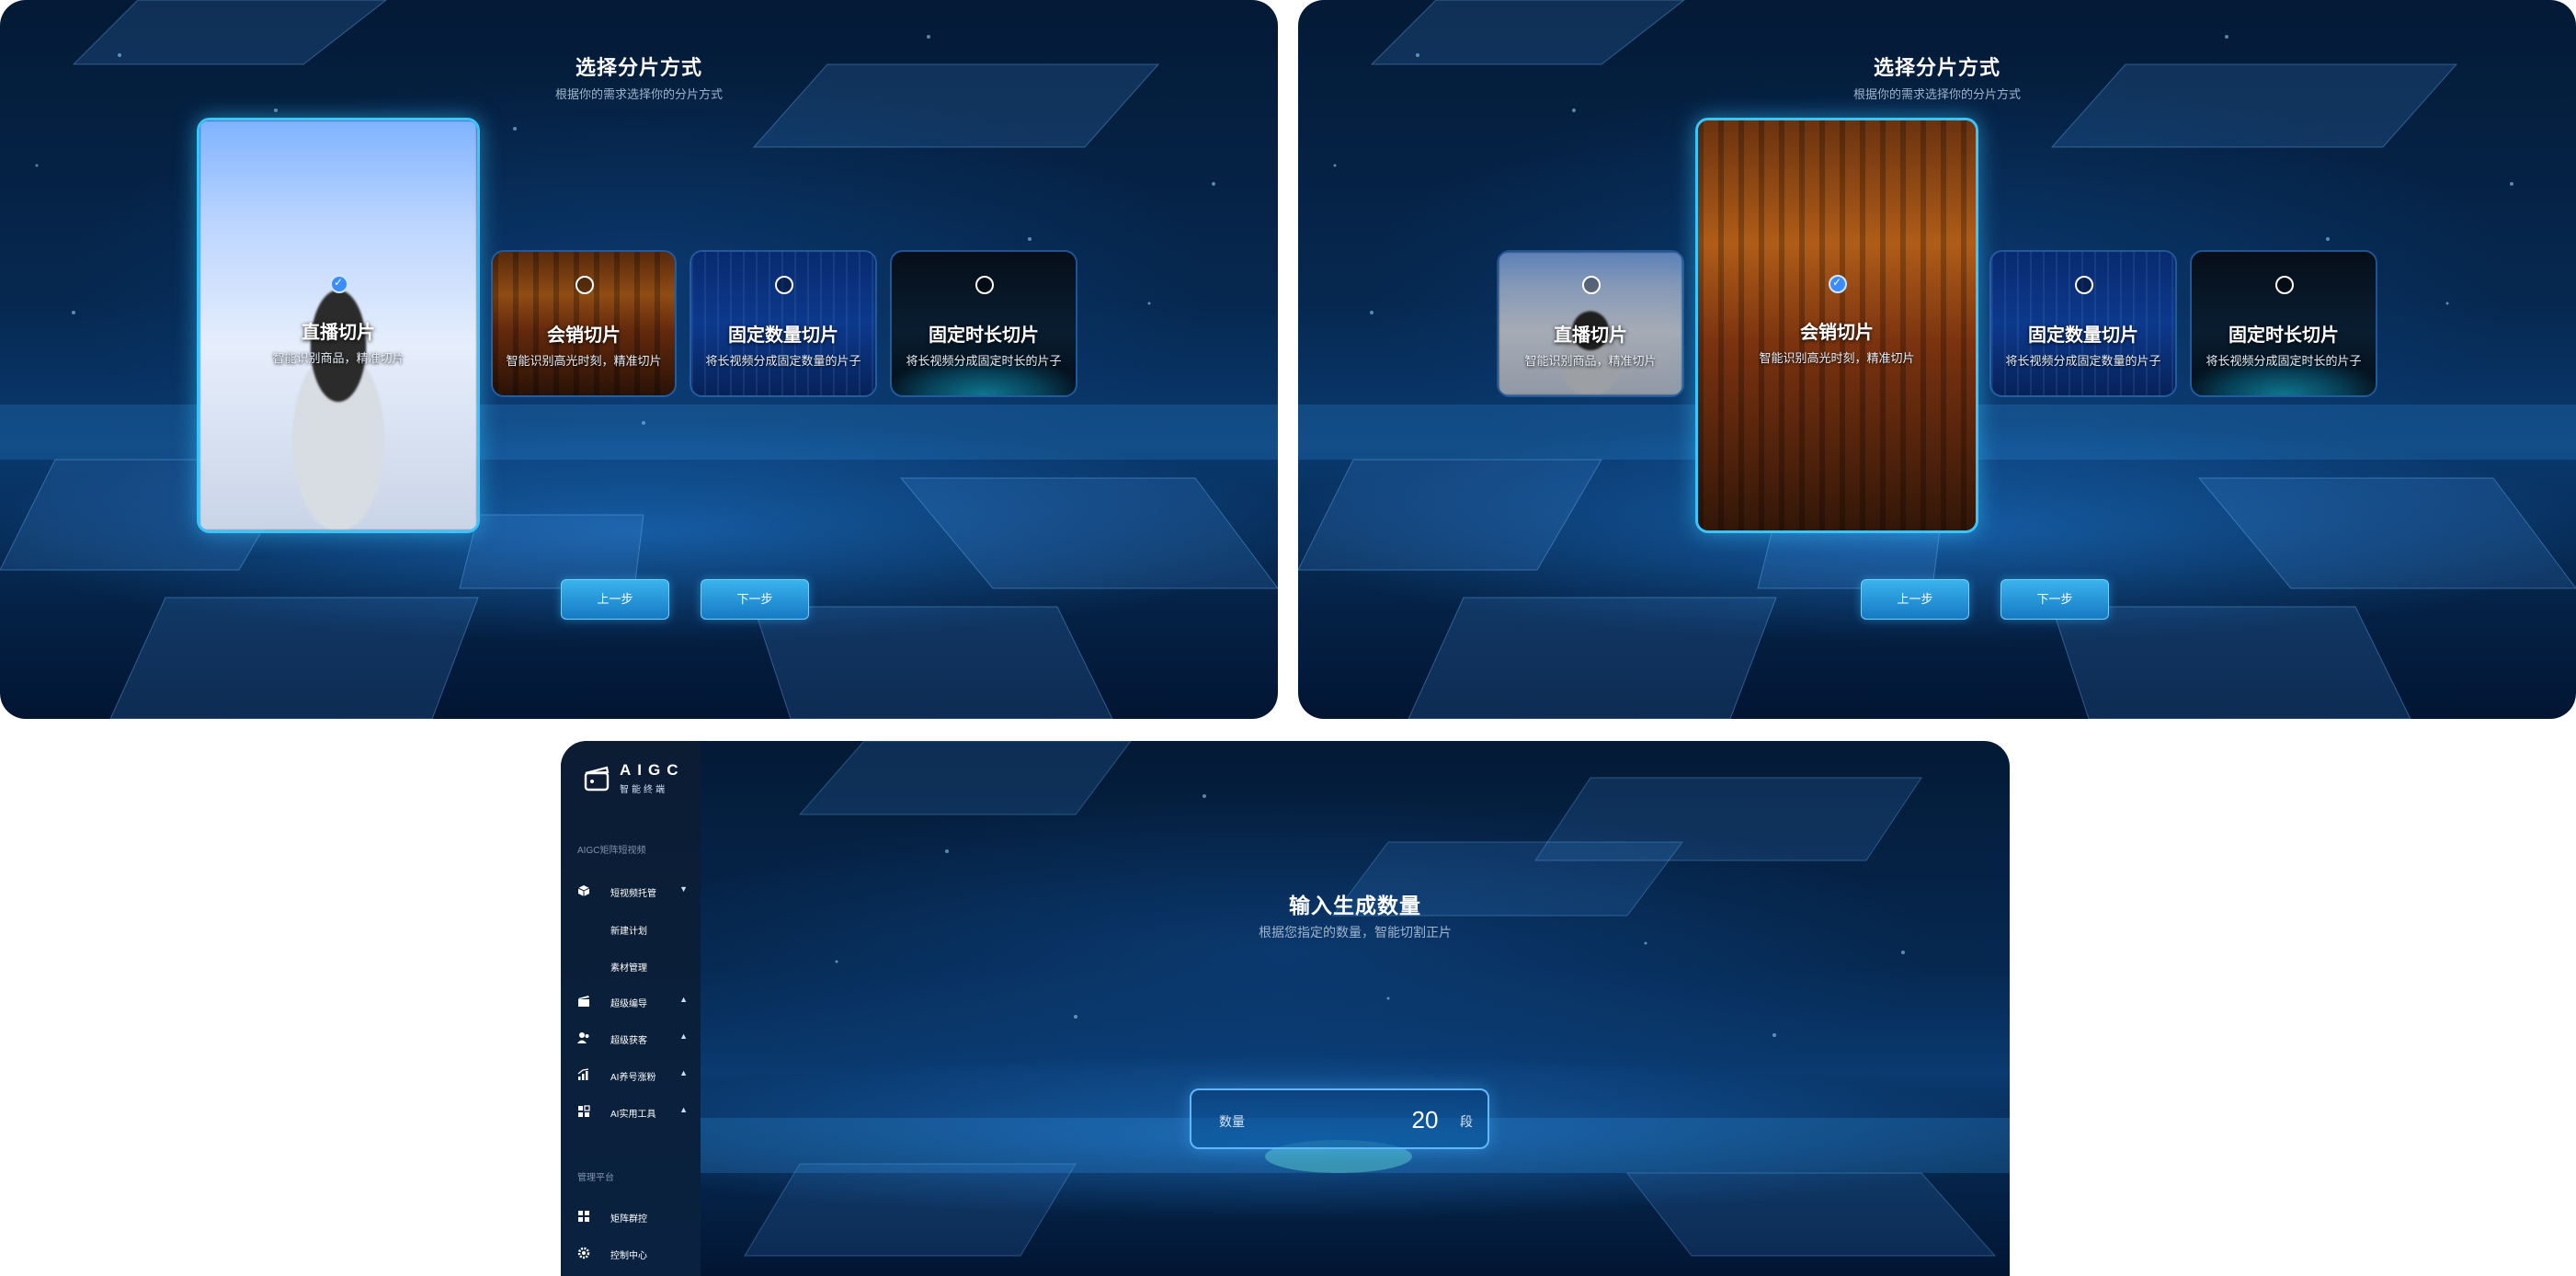 The height and width of the screenshot is (1276, 2576). Describe the element at coordinates (652, 770) in the screenshot. I see `logo-title: AIGC` at that location.